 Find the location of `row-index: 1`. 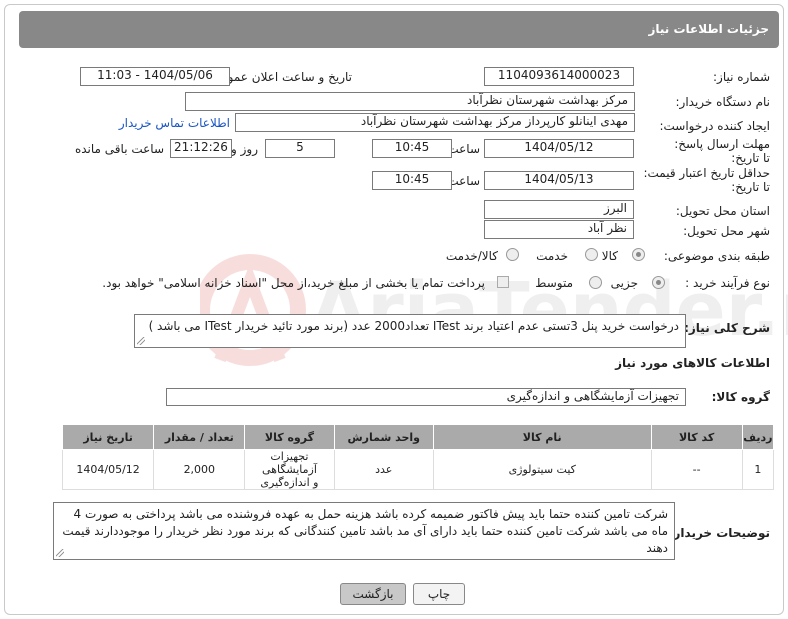

row-index: 1 is located at coordinates (758, 469).